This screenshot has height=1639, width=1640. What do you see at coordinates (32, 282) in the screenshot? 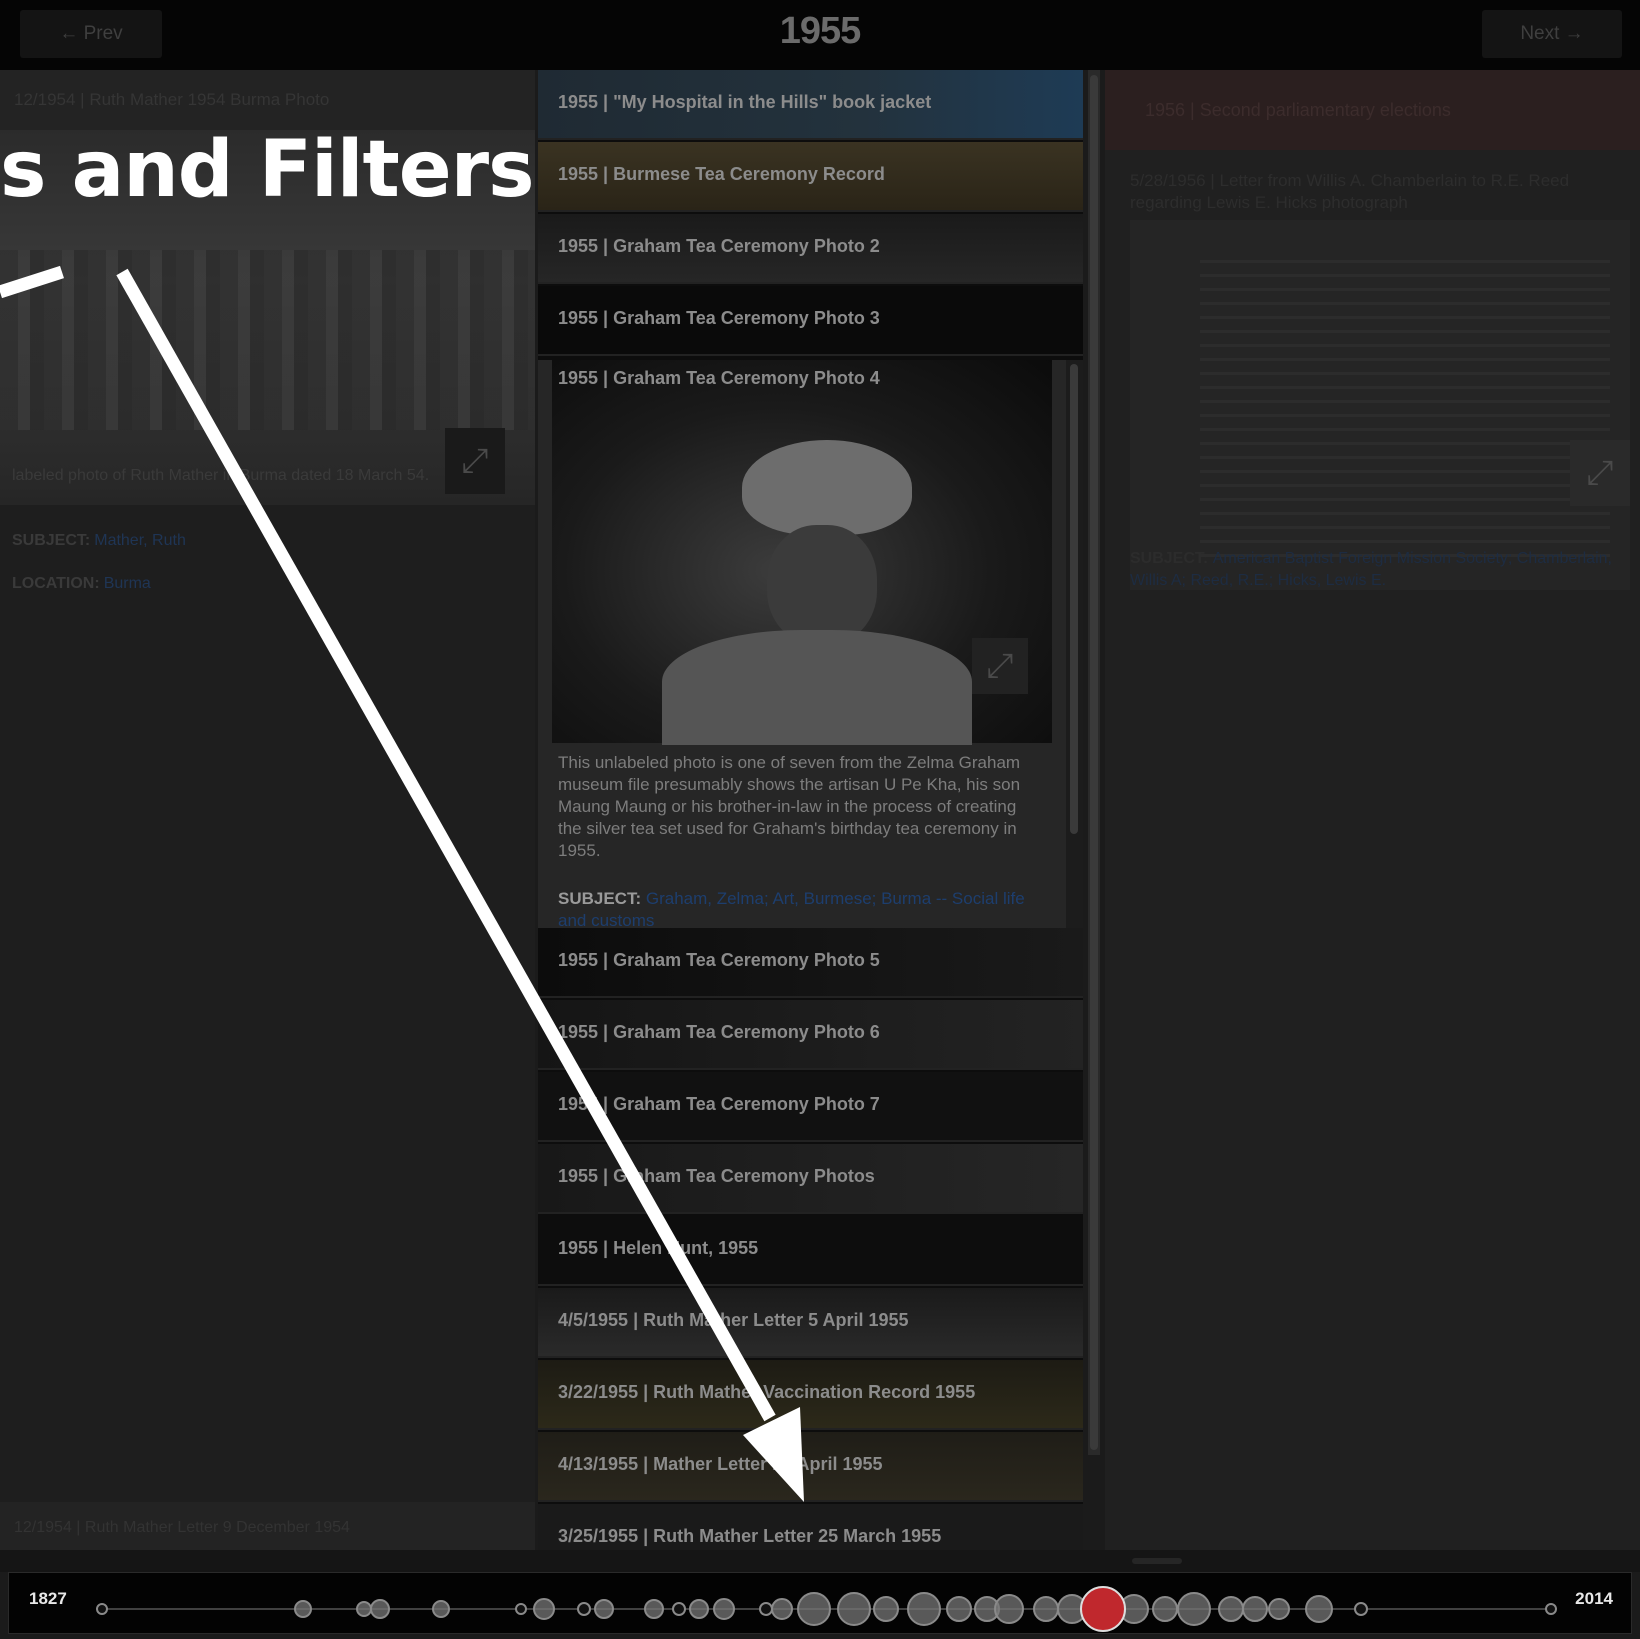
I see `annotation-stroke` at bounding box center [32, 282].